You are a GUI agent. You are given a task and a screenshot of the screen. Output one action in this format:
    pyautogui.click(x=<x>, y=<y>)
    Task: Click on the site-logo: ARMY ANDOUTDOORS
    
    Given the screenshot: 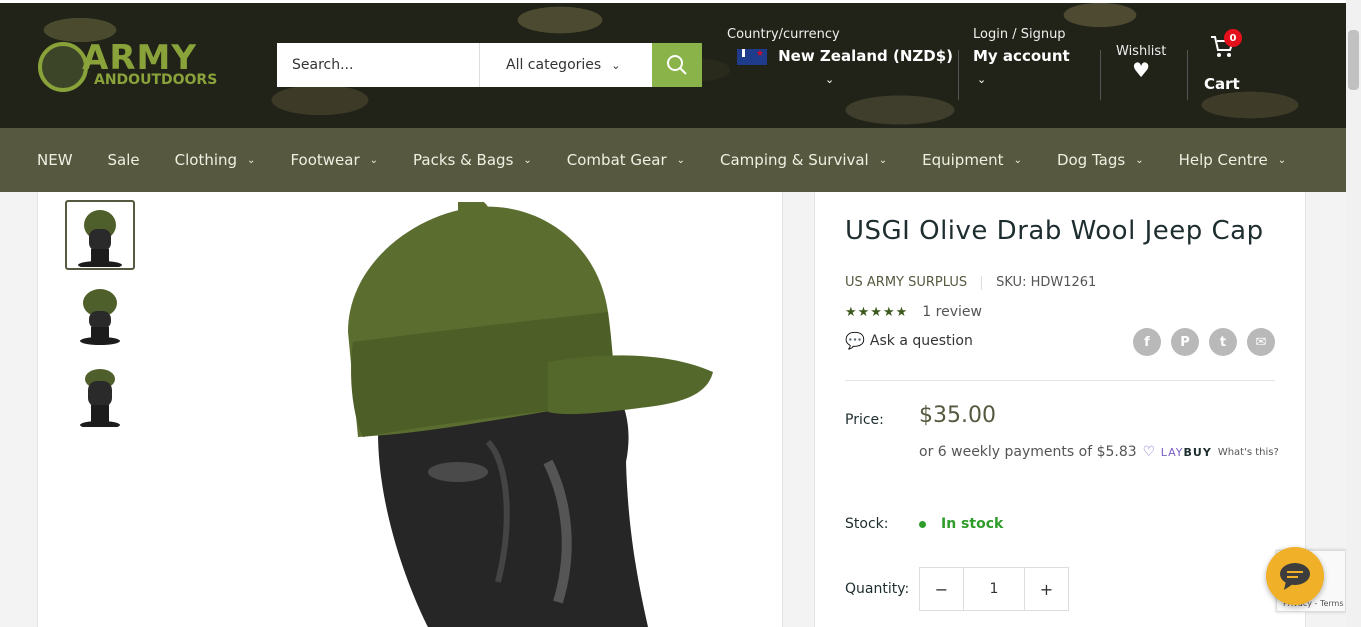 What is the action you would take?
    pyautogui.click(x=138, y=66)
    